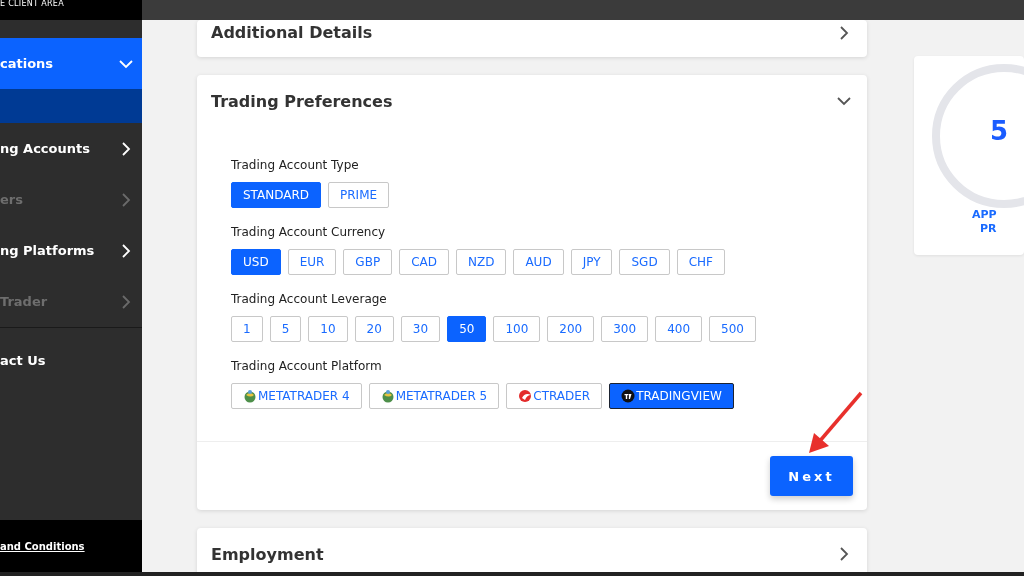 This screenshot has height=576, width=1024. I want to click on sidebar-item: cations, so click(71, 63).